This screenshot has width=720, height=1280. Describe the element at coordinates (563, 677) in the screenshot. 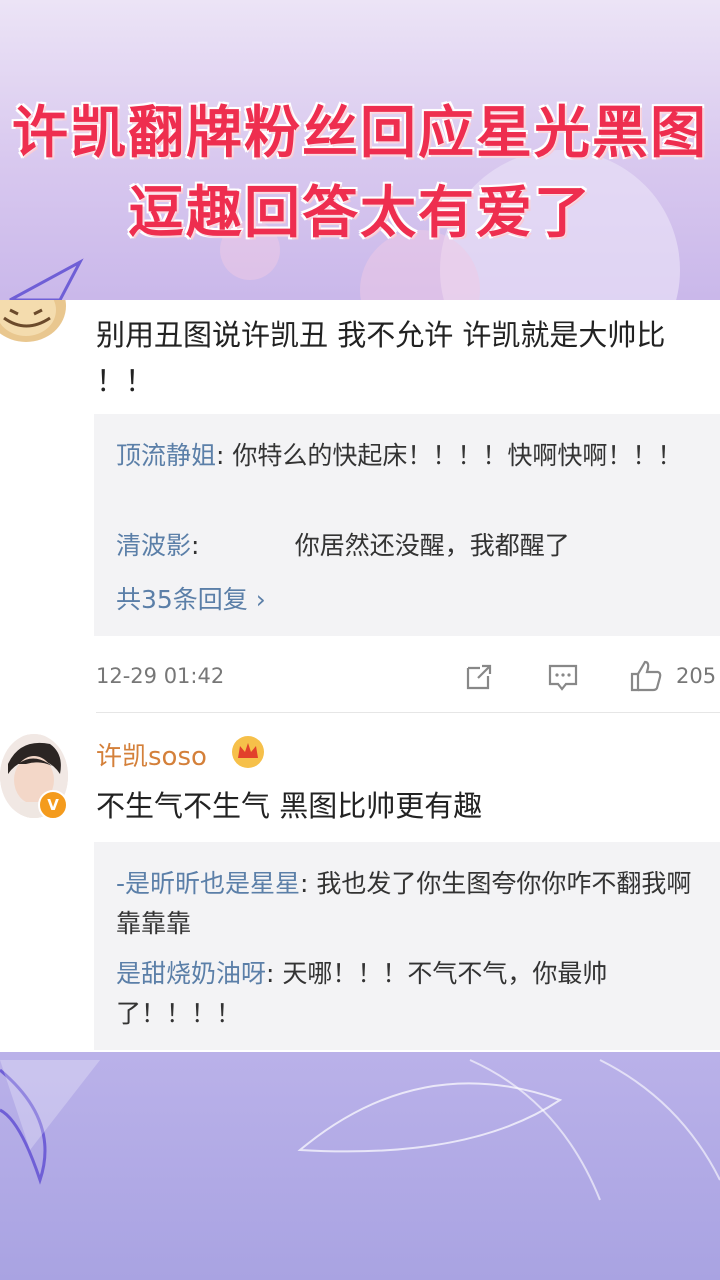

I see `comment-icon` at that location.